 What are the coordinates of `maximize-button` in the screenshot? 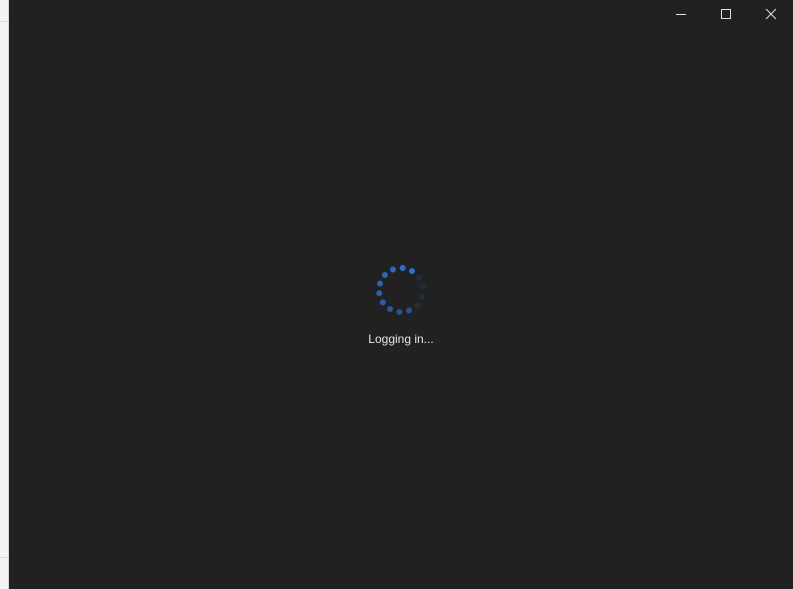 It's located at (726, 14).